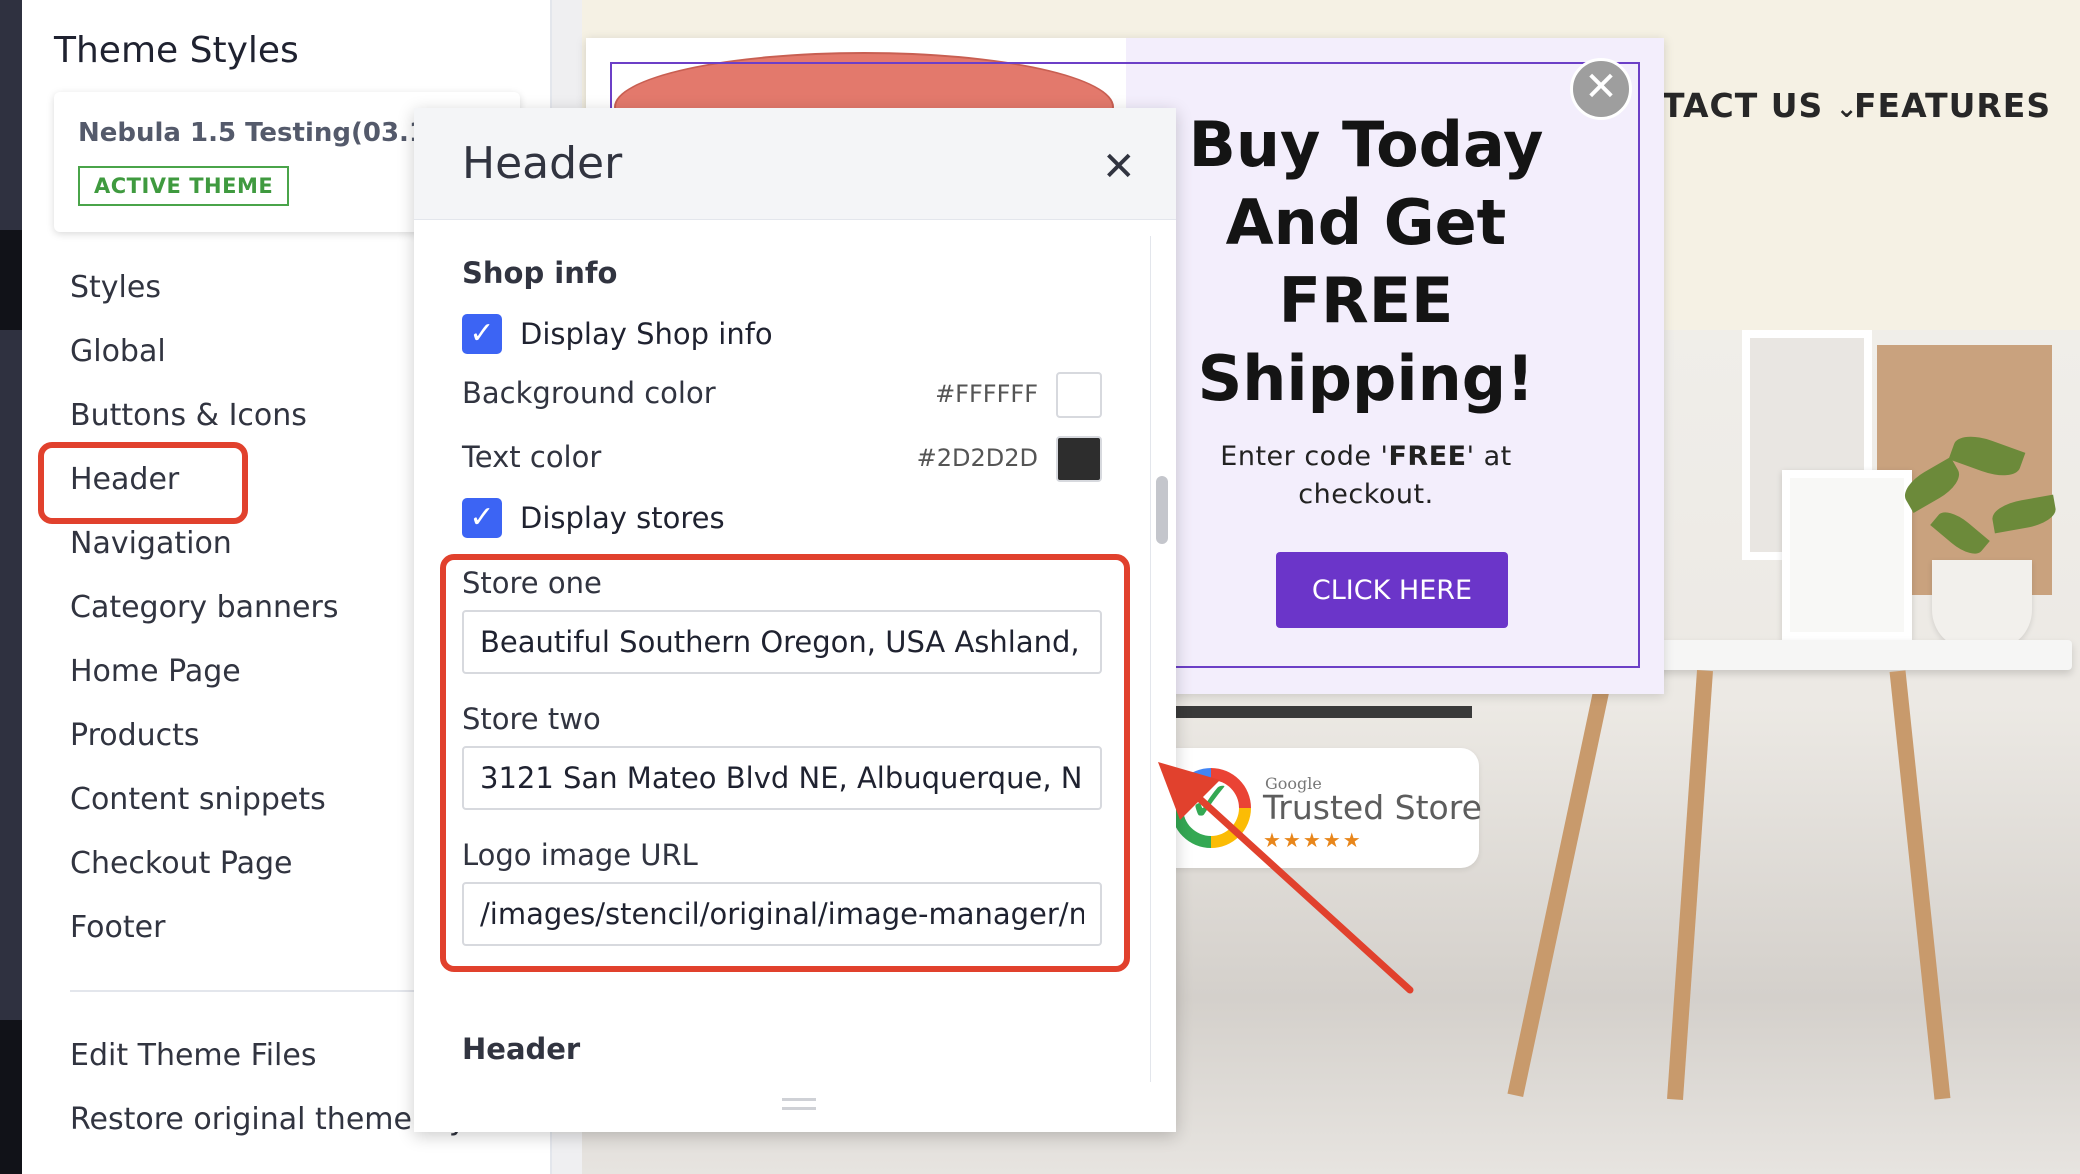  I want to click on popup-code: FREE, so click(1427, 456).